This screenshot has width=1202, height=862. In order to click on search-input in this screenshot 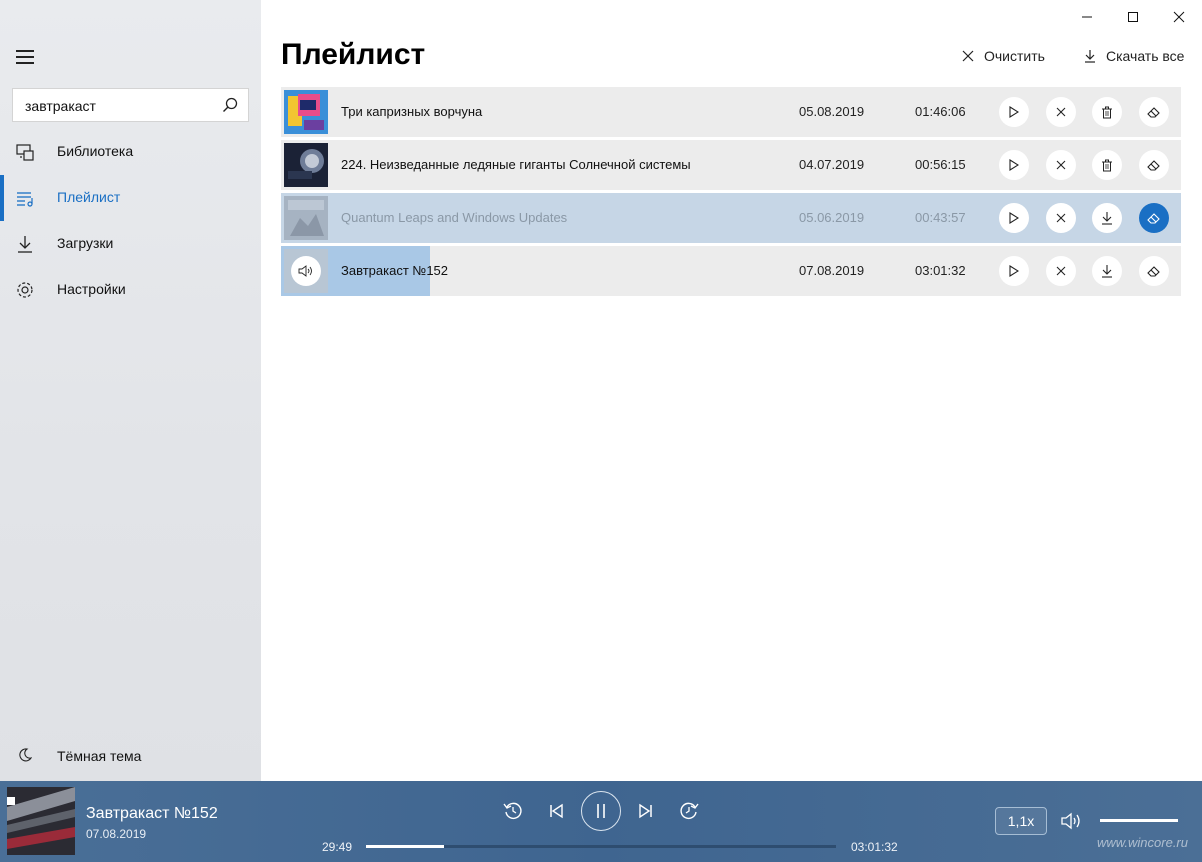, I will do `click(120, 106)`.